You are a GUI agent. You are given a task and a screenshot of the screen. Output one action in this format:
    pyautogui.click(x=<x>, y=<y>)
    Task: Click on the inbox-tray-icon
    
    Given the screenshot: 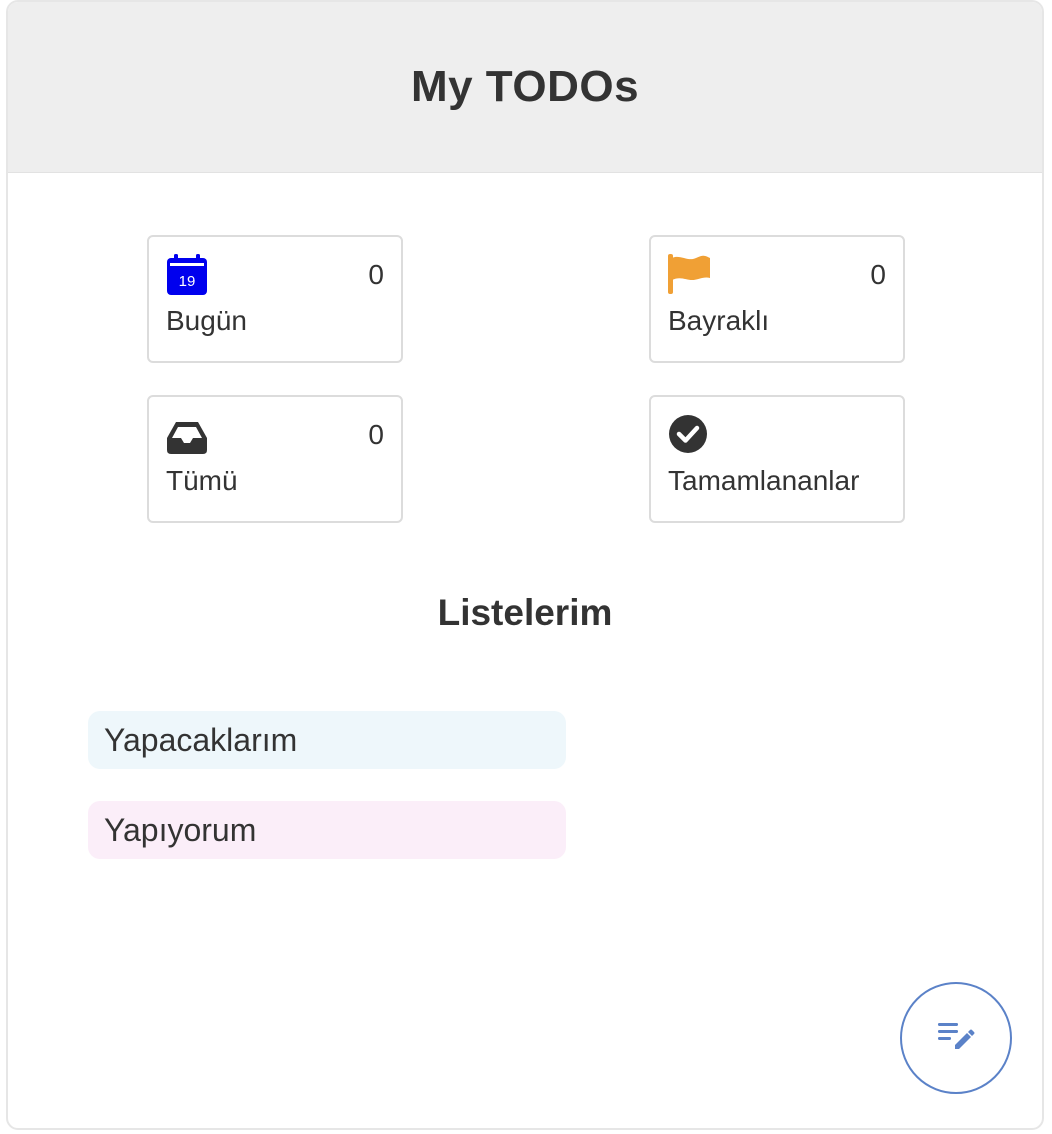 What is the action you would take?
    pyautogui.click(x=187, y=435)
    